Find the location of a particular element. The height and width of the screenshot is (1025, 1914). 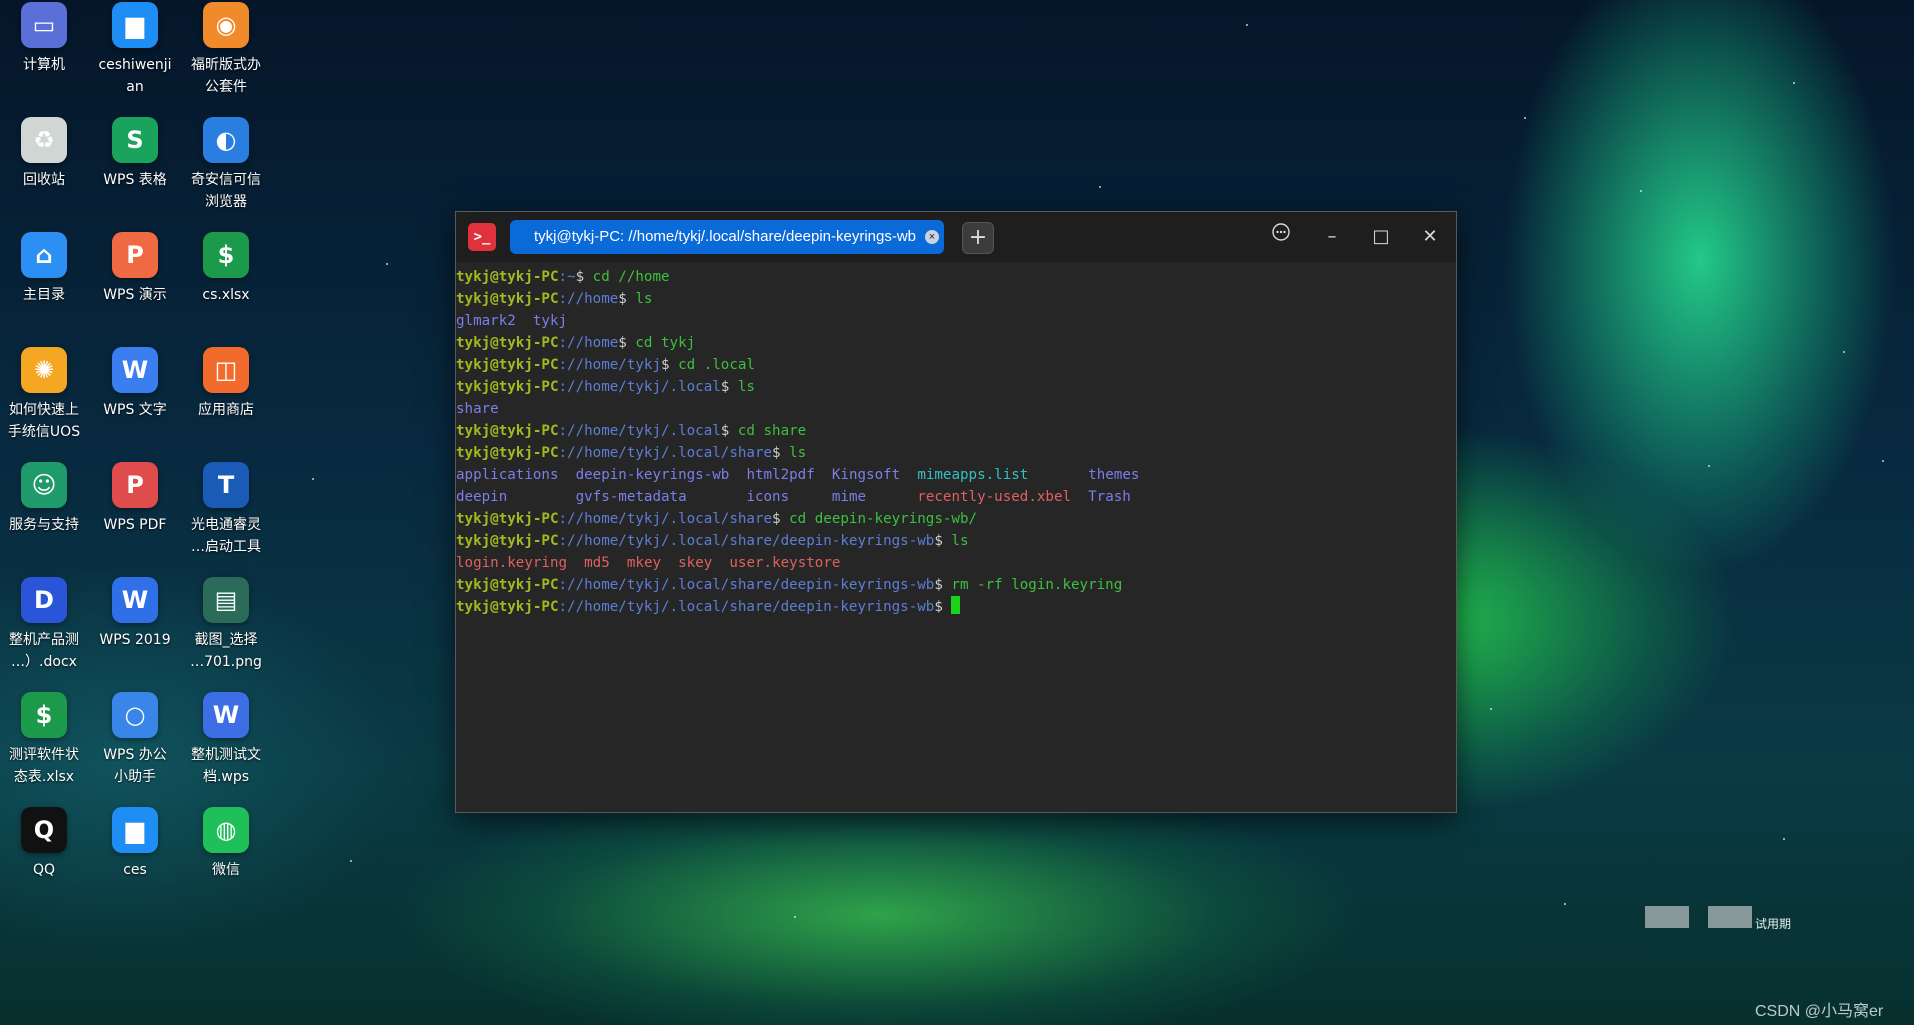

desktop-icon-label: ces is located at coordinates (135, 870).